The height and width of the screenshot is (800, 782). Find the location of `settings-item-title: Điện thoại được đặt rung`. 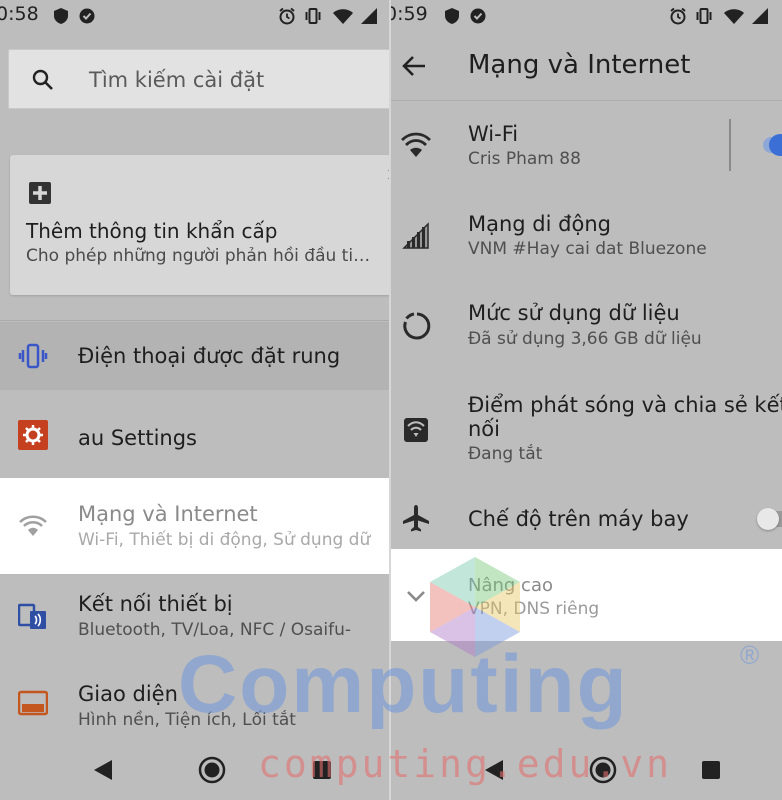

settings-item-title: Điện thoại được đặt rung is located at coordinates (209, 356).